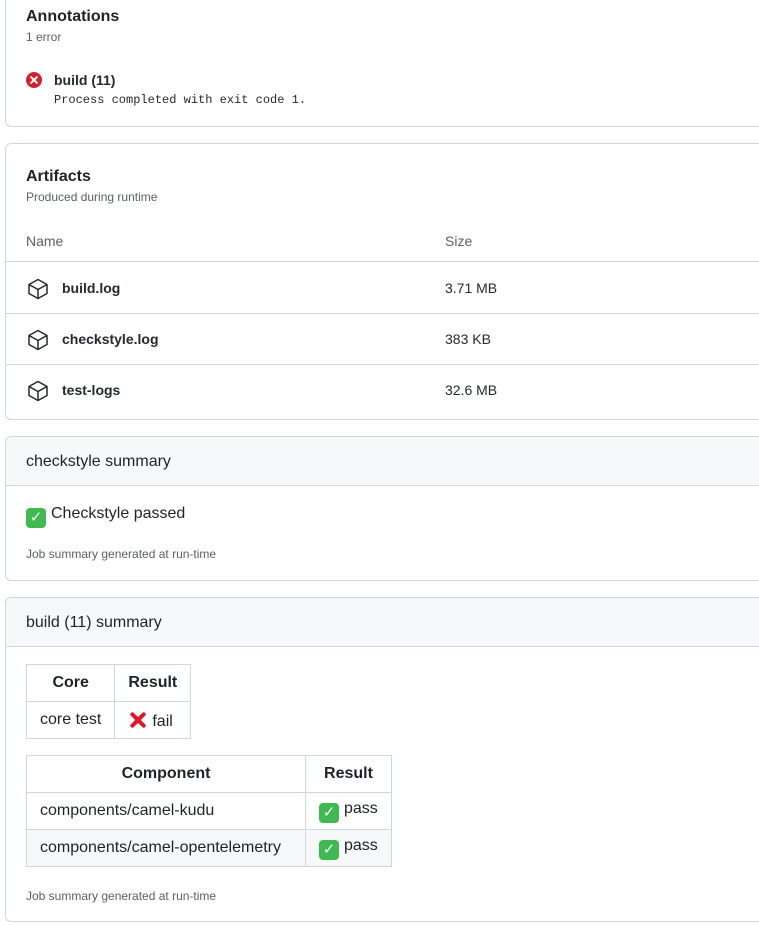  I want to click on artifact-row-checkstyle-log: checkstyle.log 383 KB, so click(382, 339).